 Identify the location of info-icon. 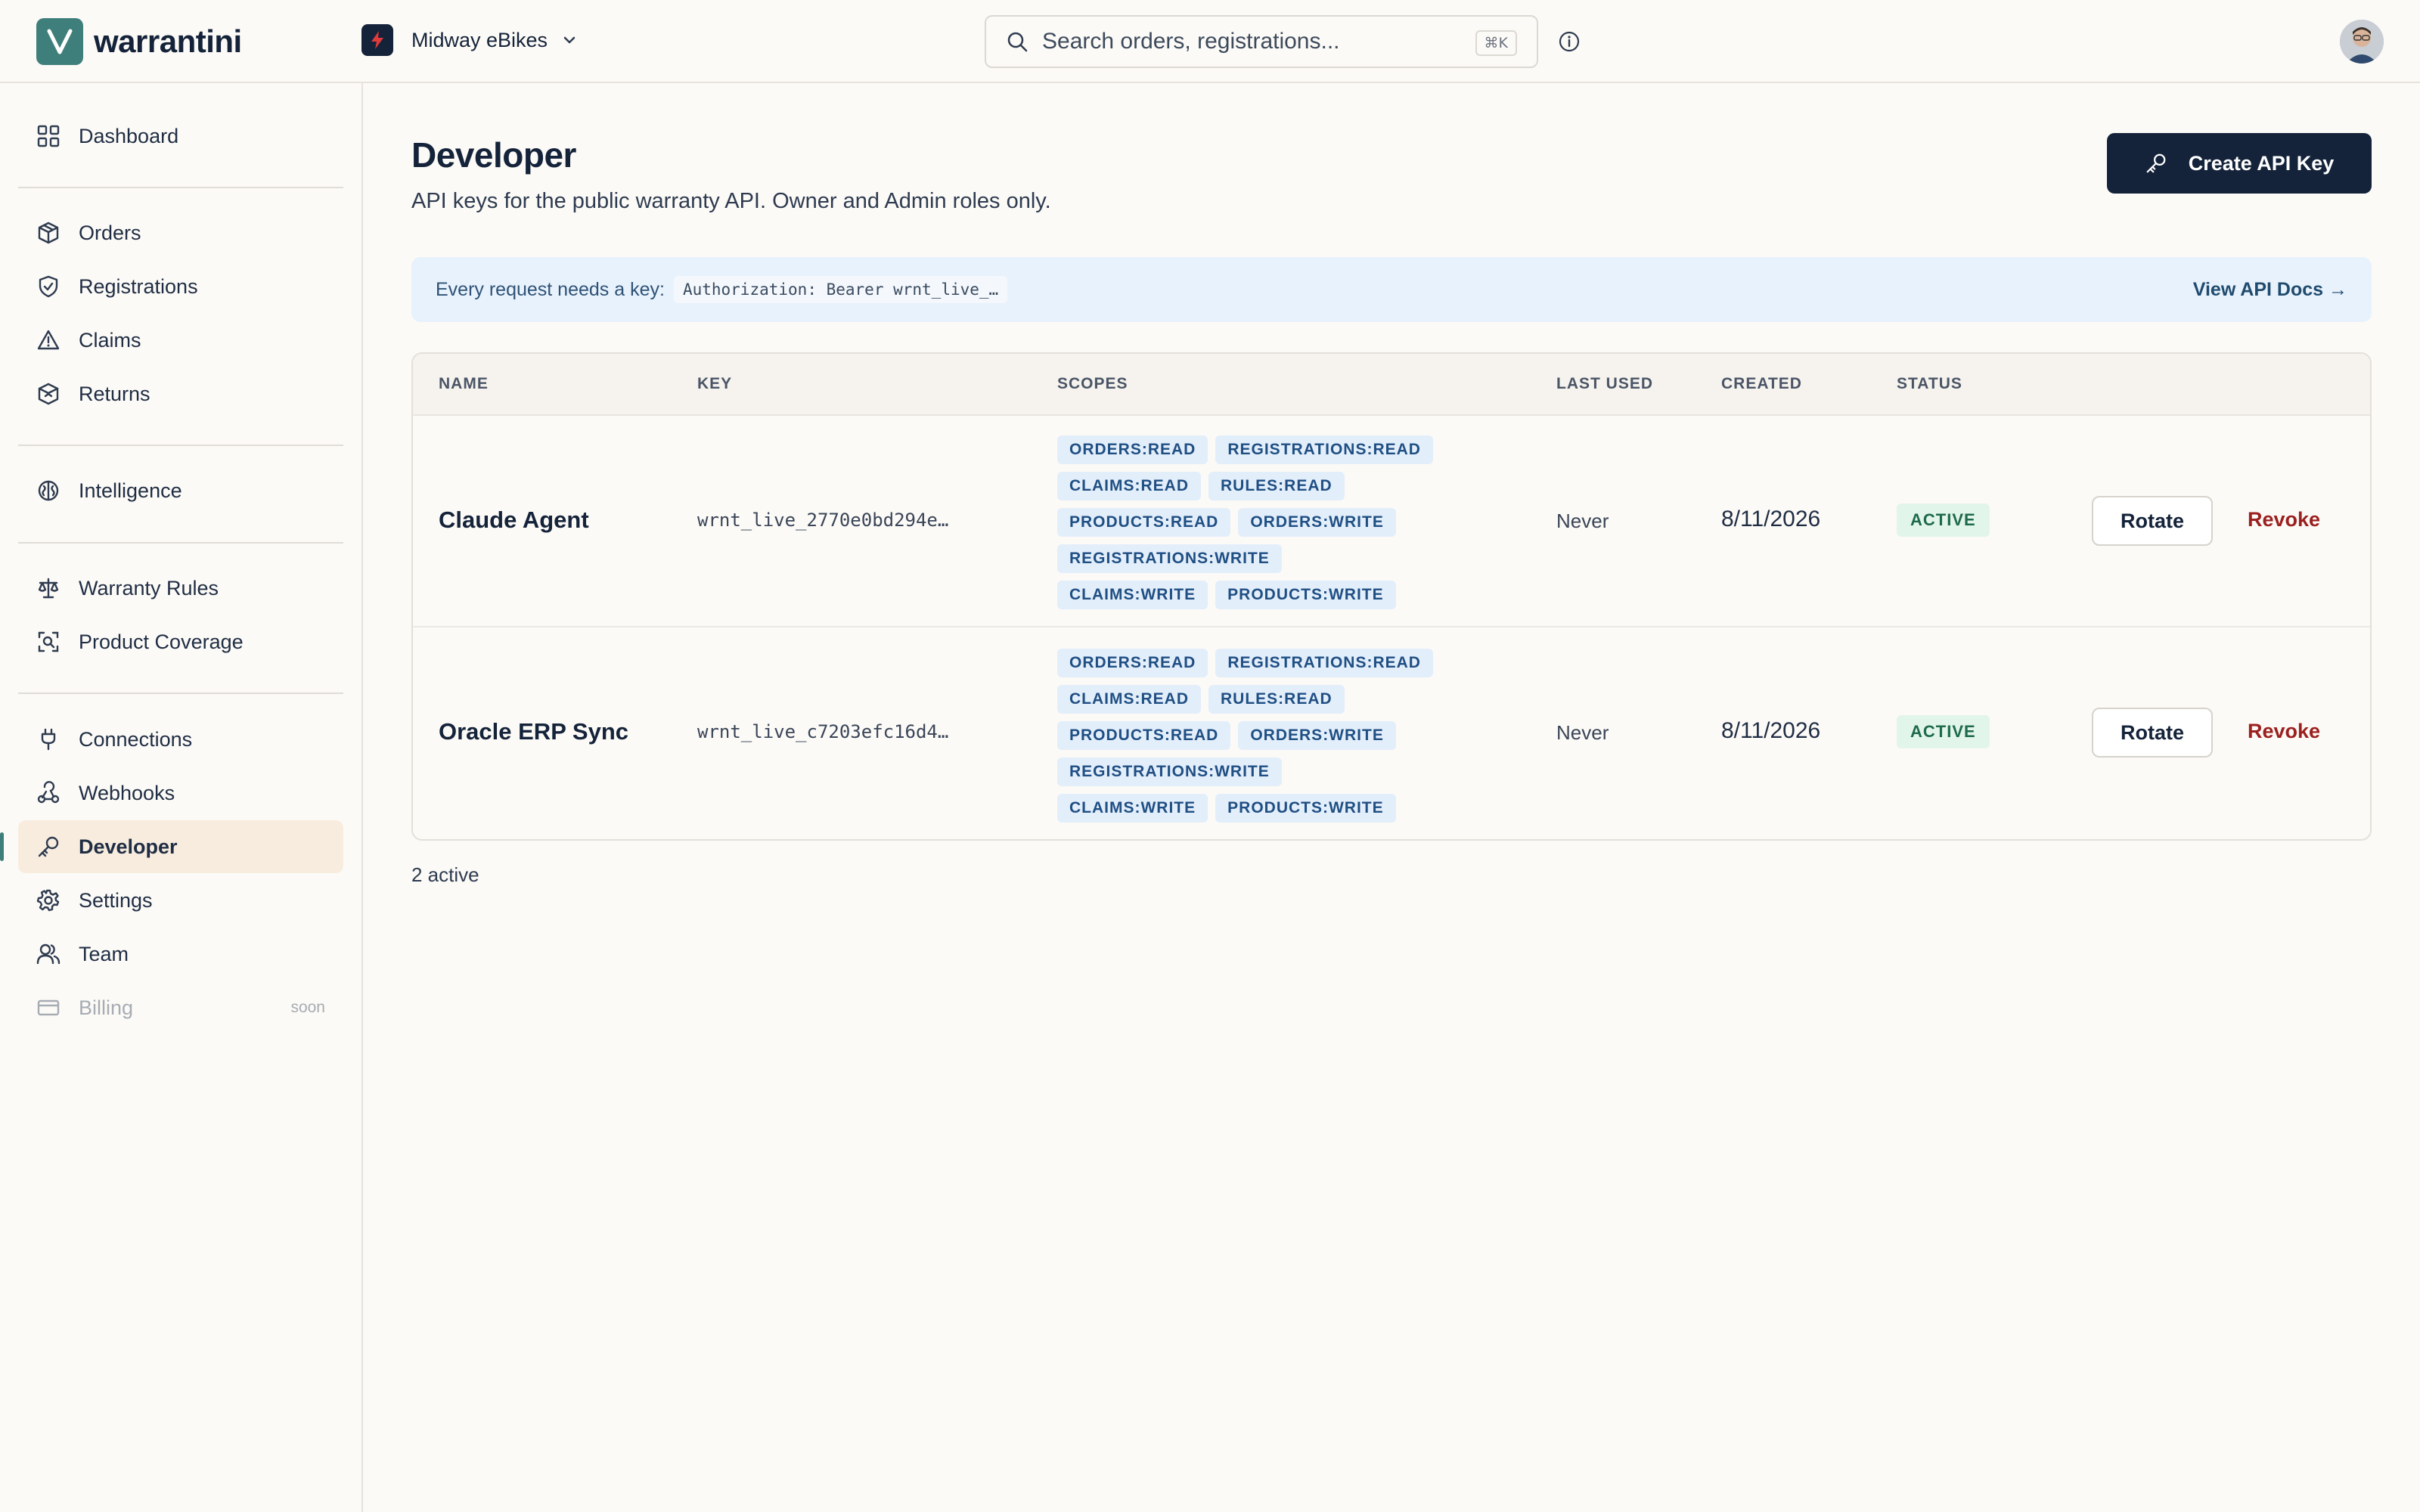
(1570, 42).